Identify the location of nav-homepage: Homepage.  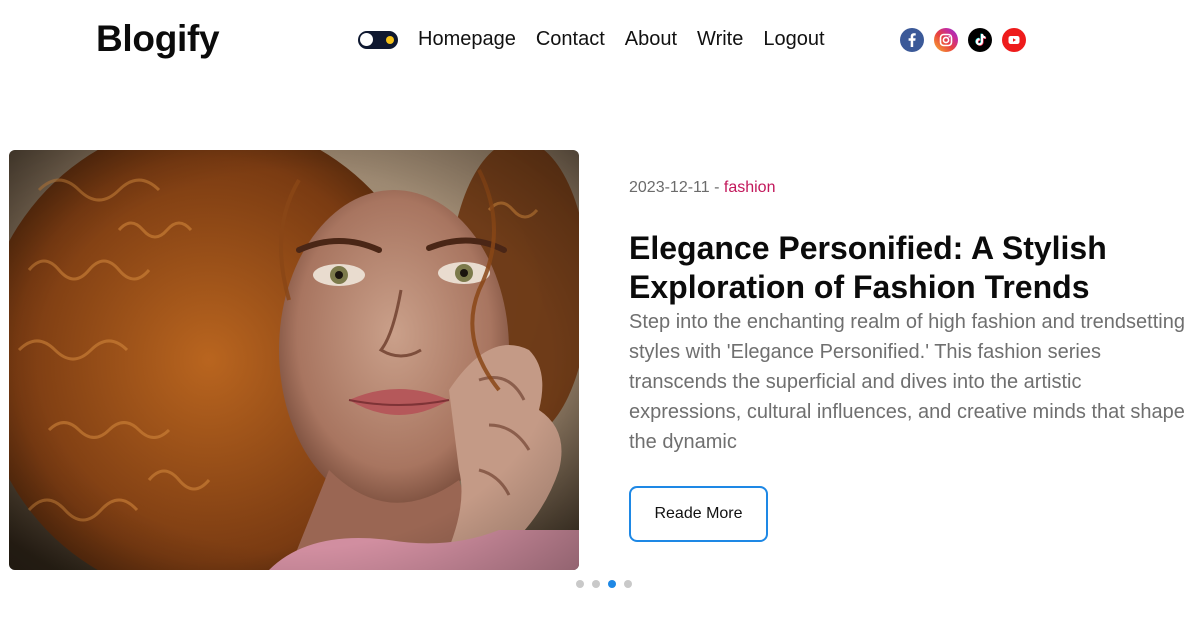
(467, 39).